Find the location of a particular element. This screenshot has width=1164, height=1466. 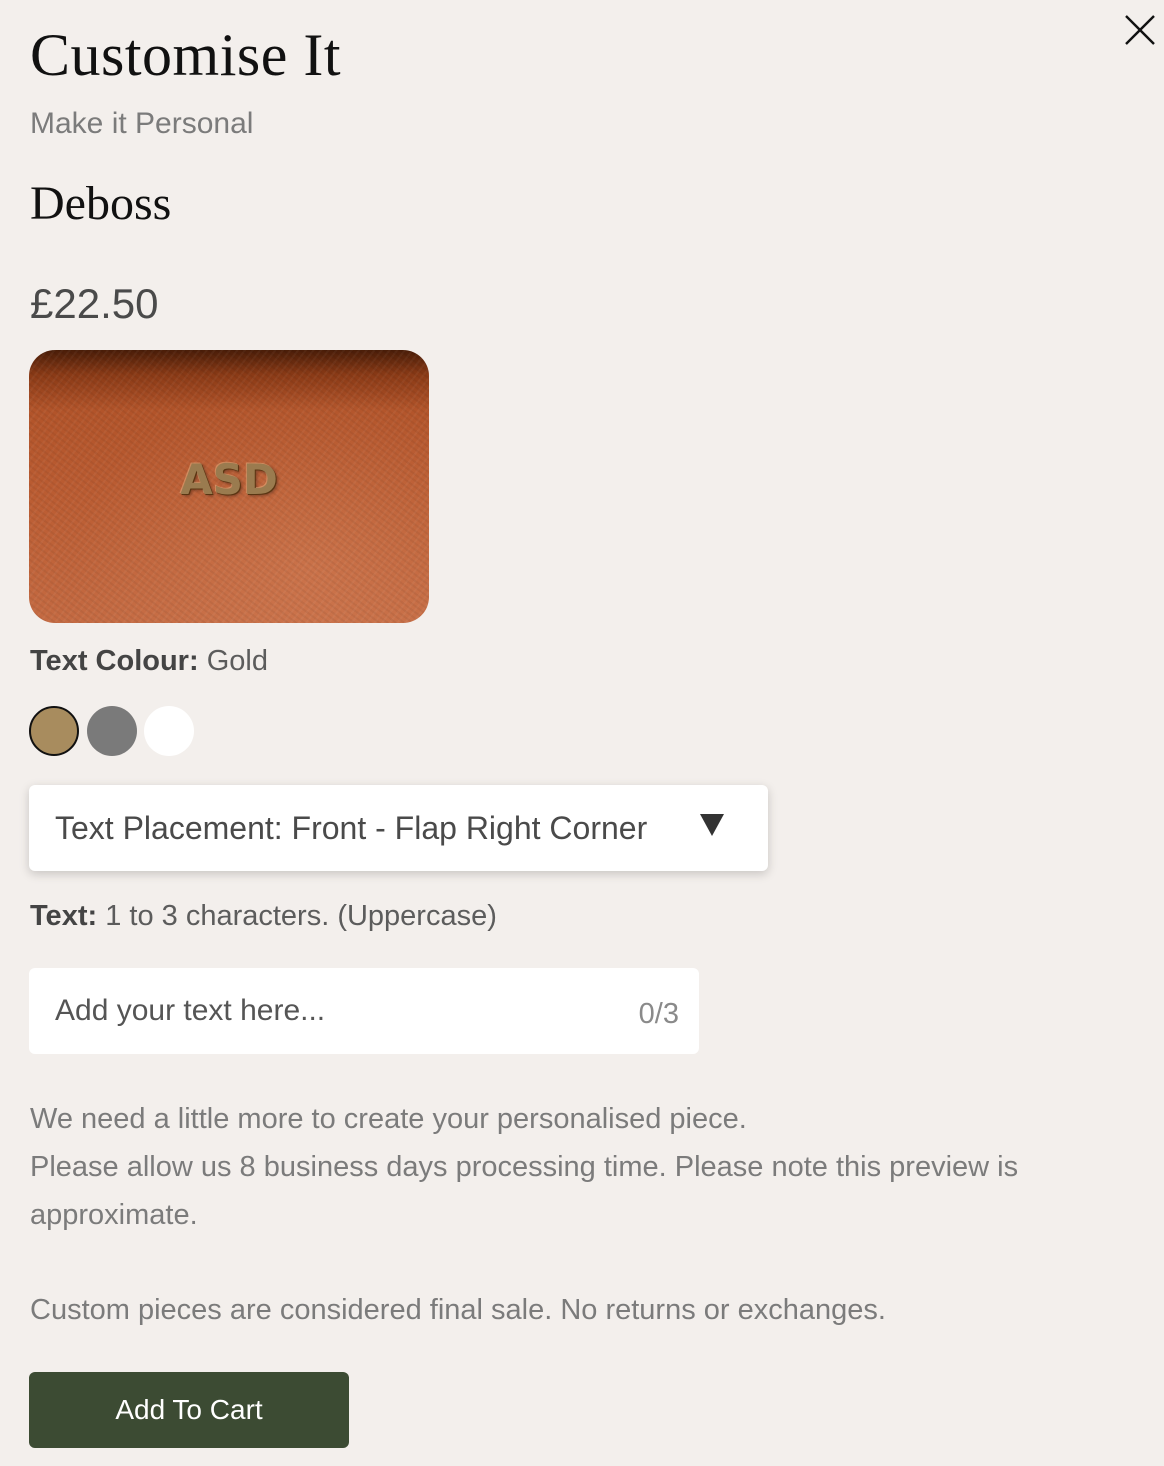

swatch-gold is located at coordinates (54, 731).